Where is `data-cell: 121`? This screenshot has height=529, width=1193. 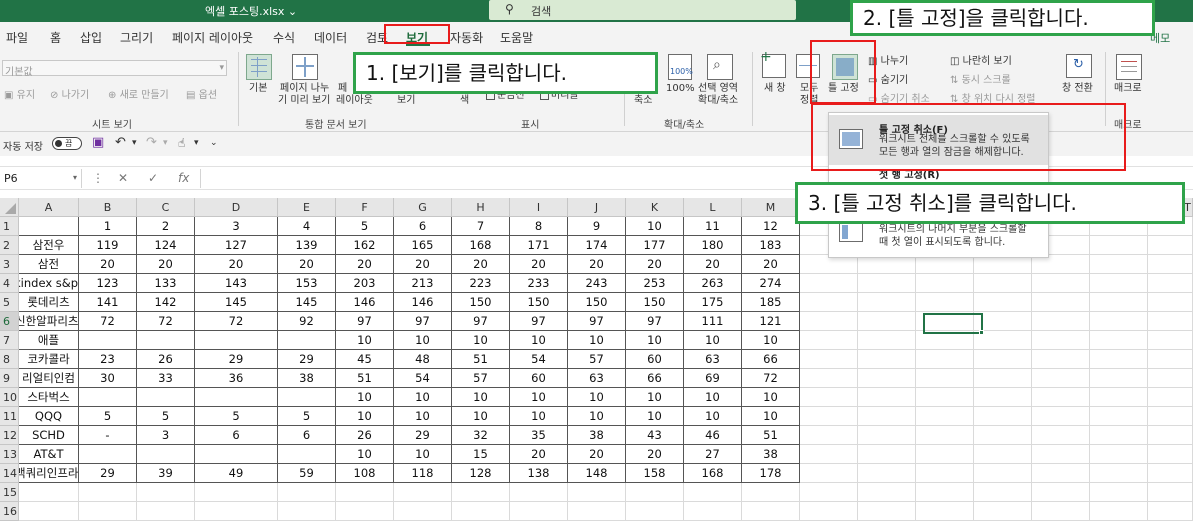 data-cell: 121 is located at coordinates (771, 321).